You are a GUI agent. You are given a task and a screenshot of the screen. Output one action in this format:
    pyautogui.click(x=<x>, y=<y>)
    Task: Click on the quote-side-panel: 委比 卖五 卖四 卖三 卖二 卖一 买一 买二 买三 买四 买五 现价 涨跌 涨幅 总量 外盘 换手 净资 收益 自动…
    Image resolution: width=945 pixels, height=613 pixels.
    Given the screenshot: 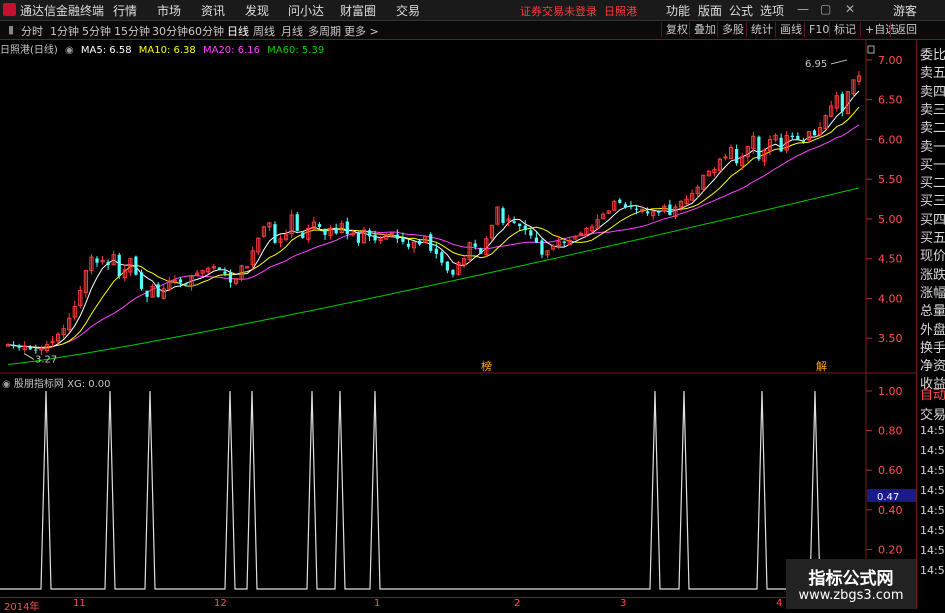 What is the action you would take?
    pyautogui.click(x=930, y=324)
    